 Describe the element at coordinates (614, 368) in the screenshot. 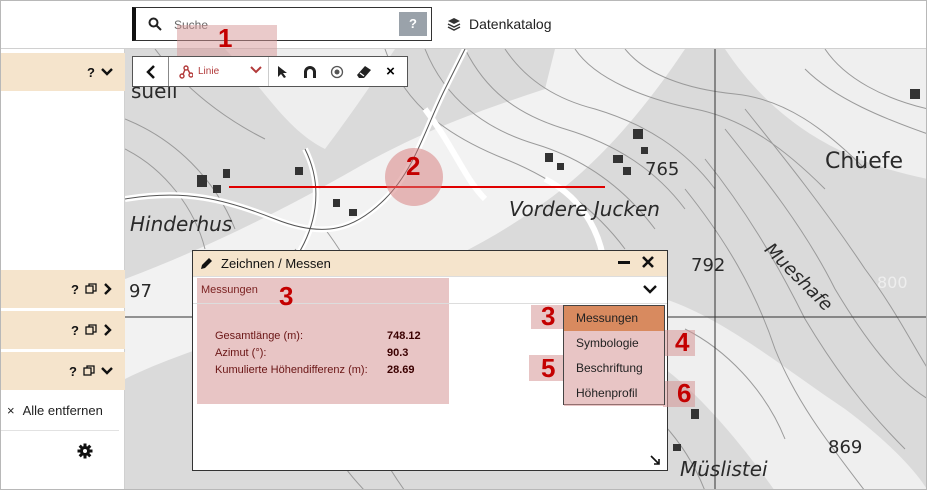

I see `menu-item-beschriftung: Beschriftung` at that location.